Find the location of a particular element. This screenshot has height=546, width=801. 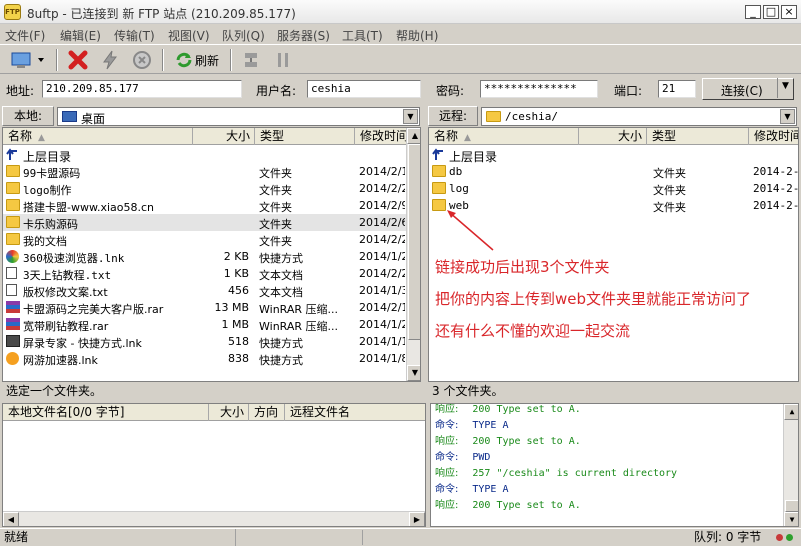

file-date: 2014/2/1 is located at coordinates (382, 307).